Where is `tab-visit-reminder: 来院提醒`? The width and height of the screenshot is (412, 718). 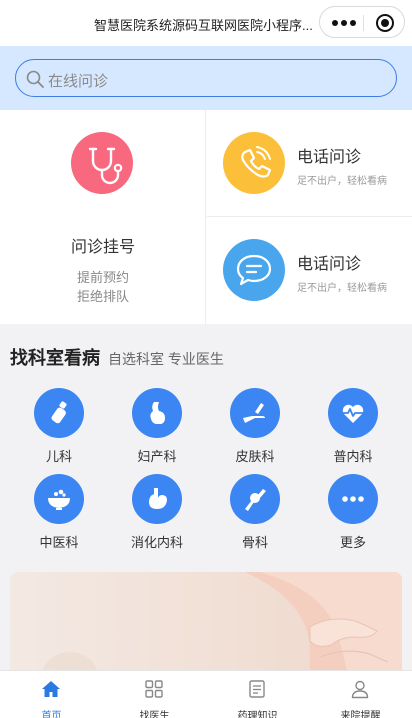
tab-visit-reminder: 来院提醒 is located at coordinates (360, 694).